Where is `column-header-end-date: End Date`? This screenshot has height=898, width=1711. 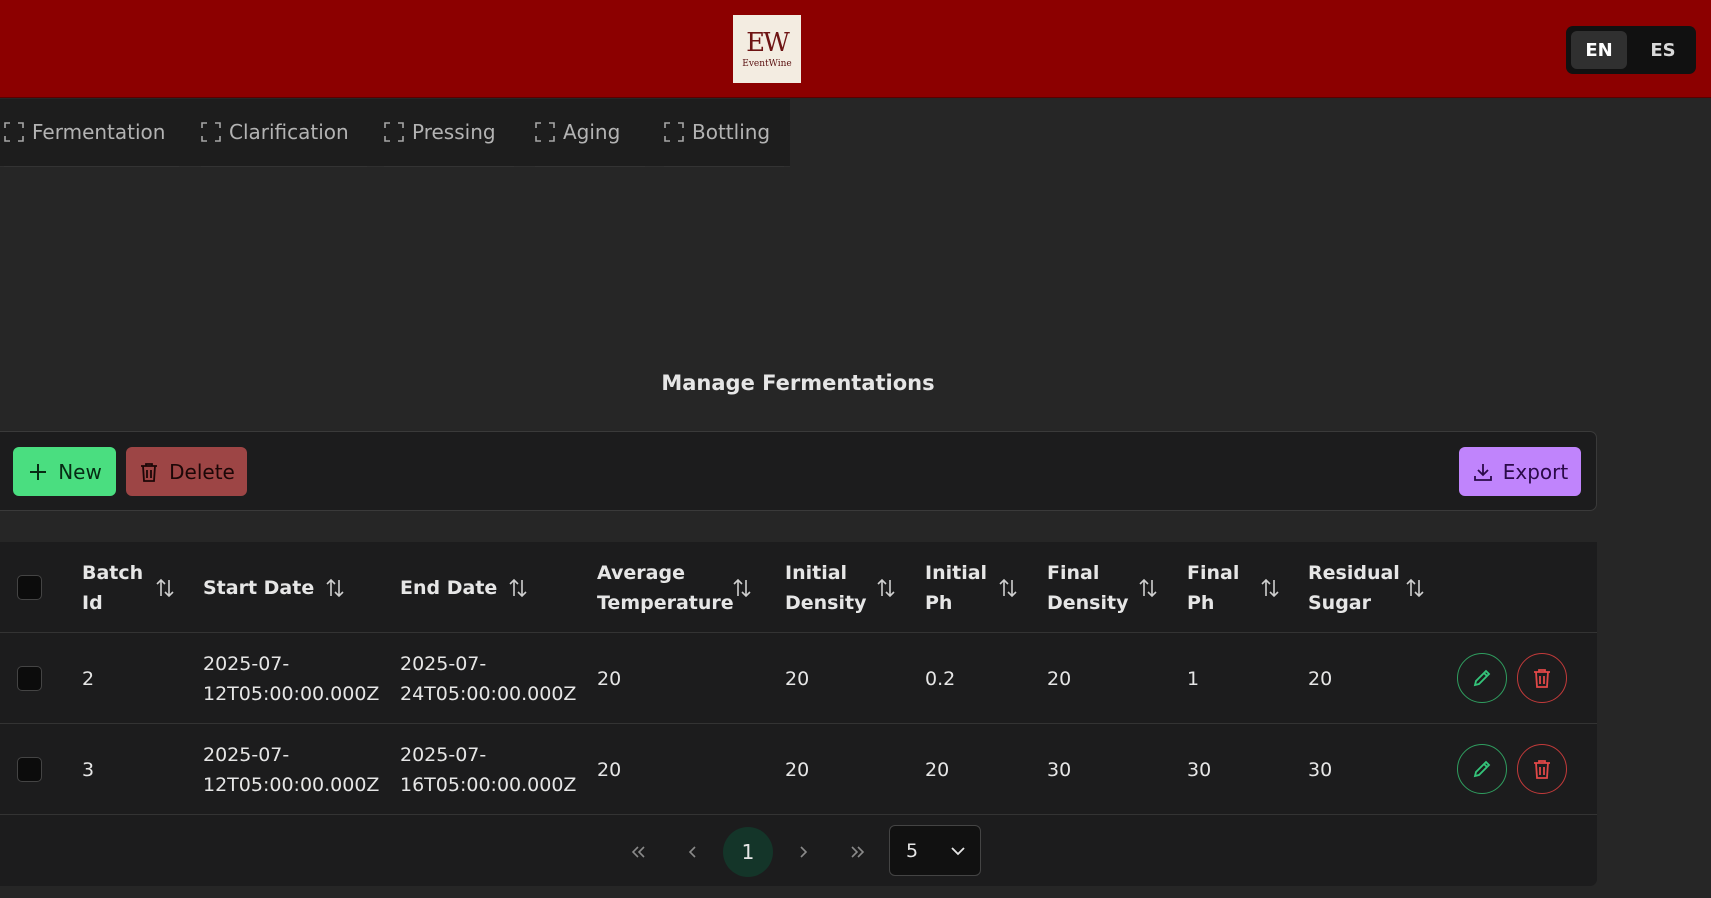 column-header-end-date: End Date is located at coordinates (490, 587).